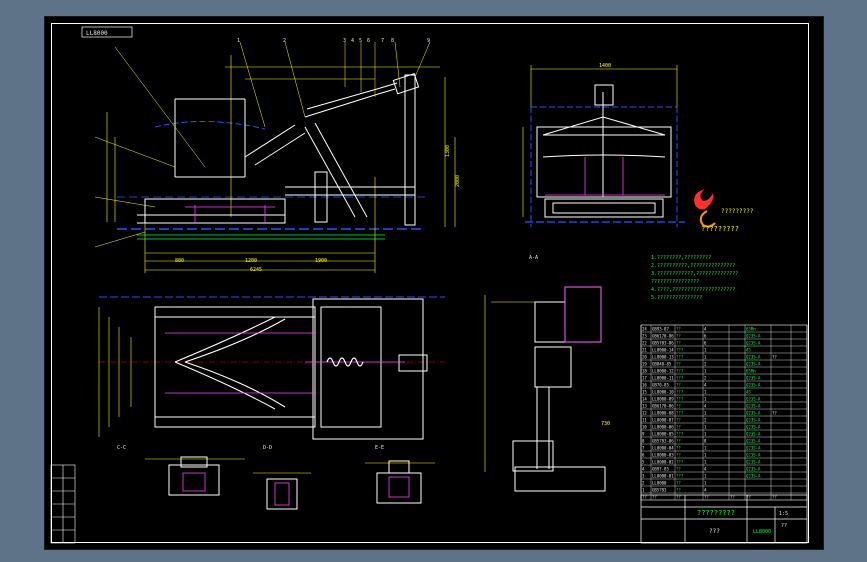 This screenshot has height=562, width=867. Describe the element at coordinates (643, 476) in the screenshot. I see `parts-table-cell: 3` at that location.